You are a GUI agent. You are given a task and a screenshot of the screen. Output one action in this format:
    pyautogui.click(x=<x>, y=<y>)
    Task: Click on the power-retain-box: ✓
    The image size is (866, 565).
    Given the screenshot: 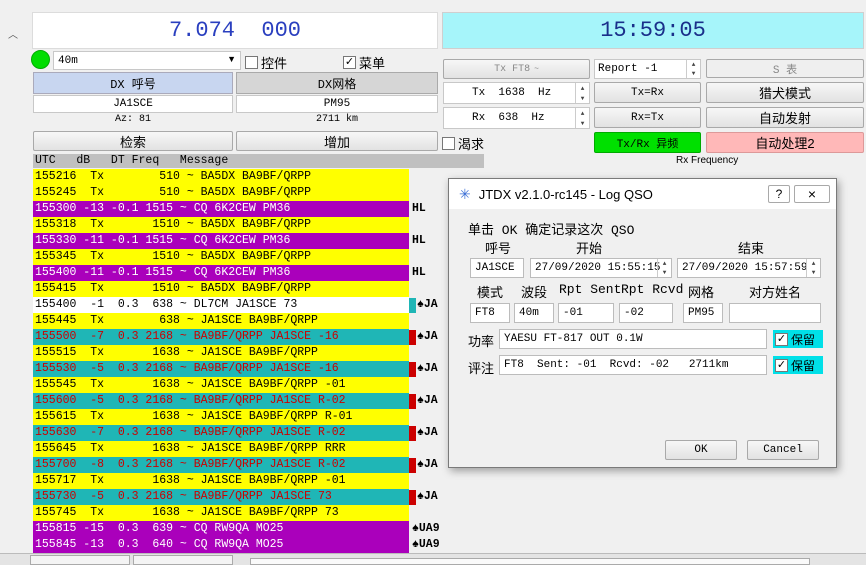 What is the action you would take?
    pyautogui.click(x=781, y=339)
    